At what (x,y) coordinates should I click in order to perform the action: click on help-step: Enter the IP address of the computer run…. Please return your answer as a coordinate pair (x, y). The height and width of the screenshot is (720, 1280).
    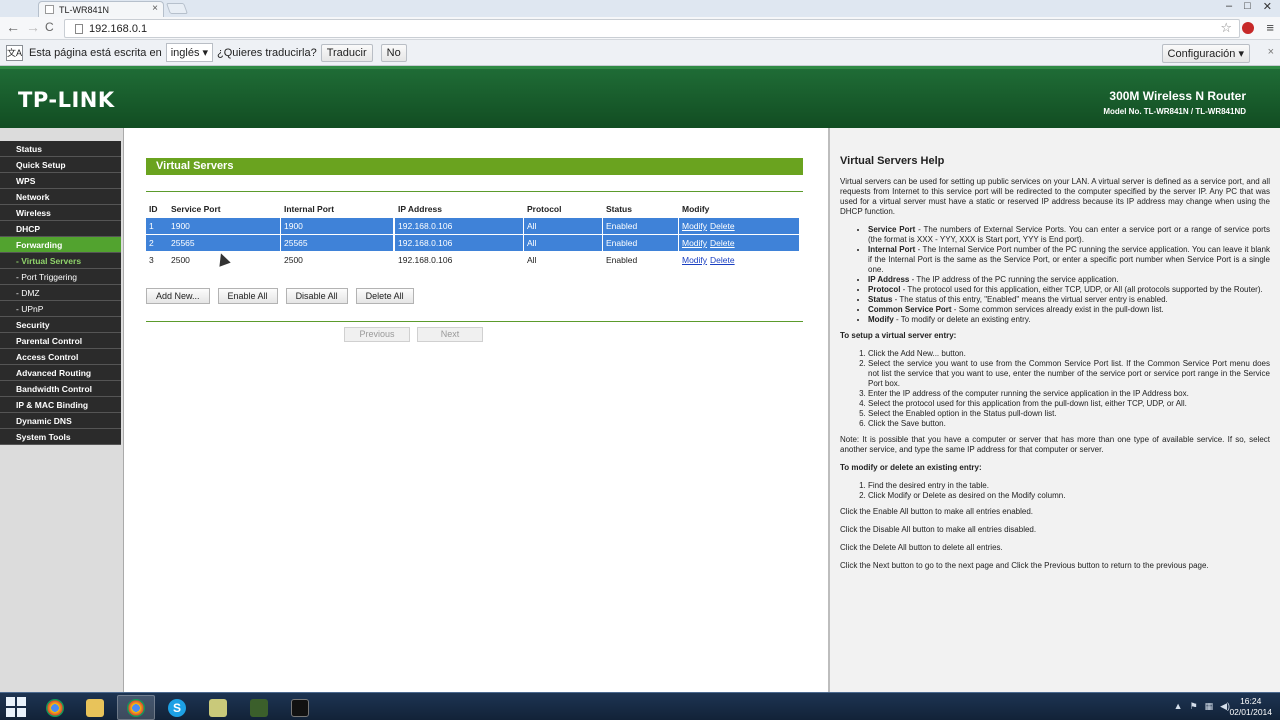
    Looking at the image, I should click on (1069, 394).